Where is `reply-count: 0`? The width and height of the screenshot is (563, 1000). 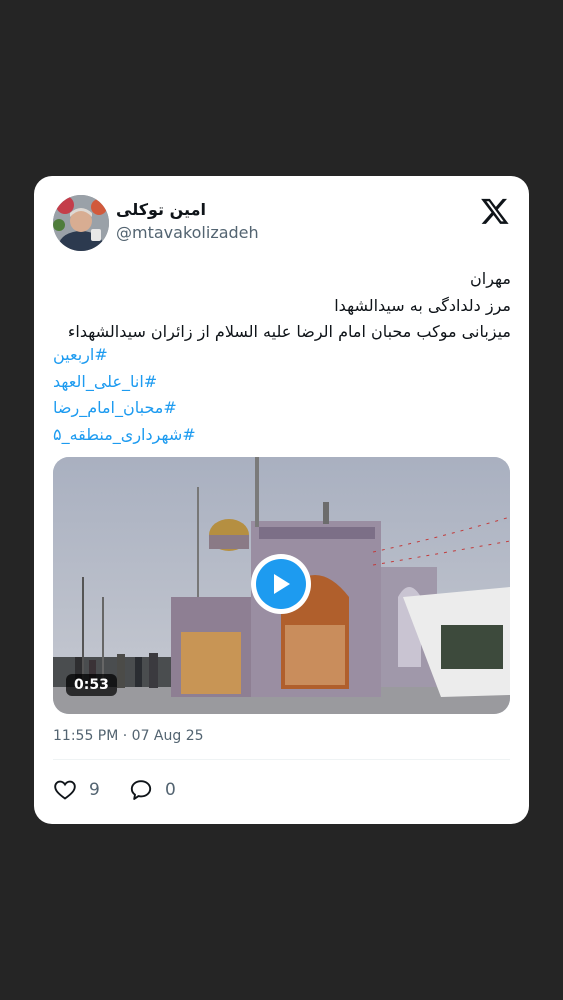
reply-count: 0 is located at coordinates (170, 790).